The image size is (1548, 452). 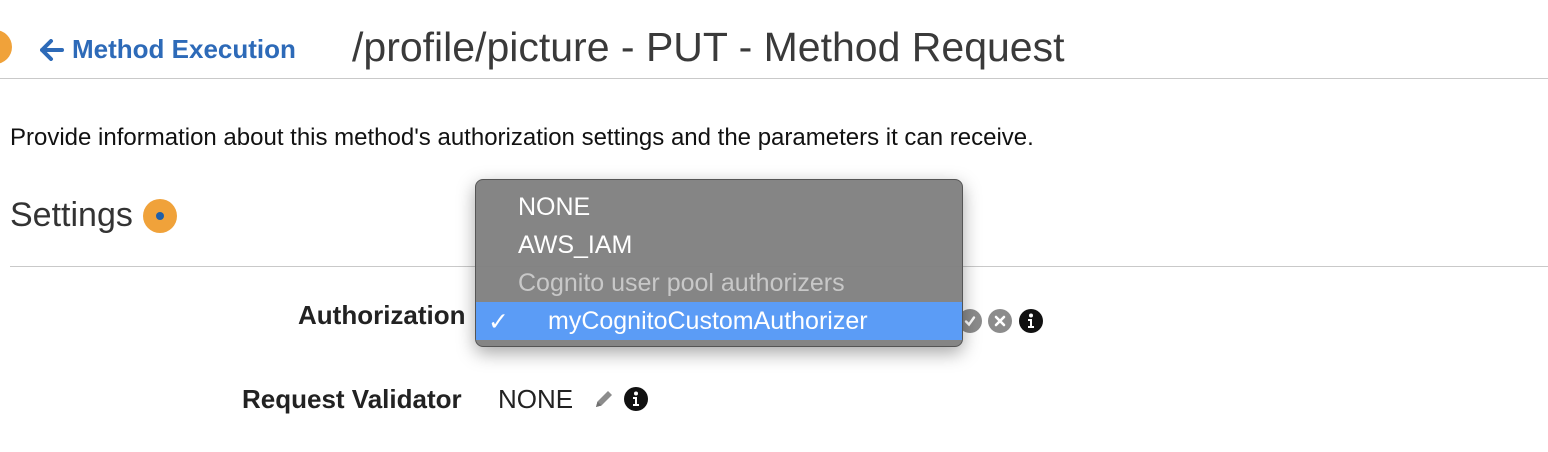 I want to click on dropdown-group-header: Cognito user pool authorizers, so click(x=681, y=282).